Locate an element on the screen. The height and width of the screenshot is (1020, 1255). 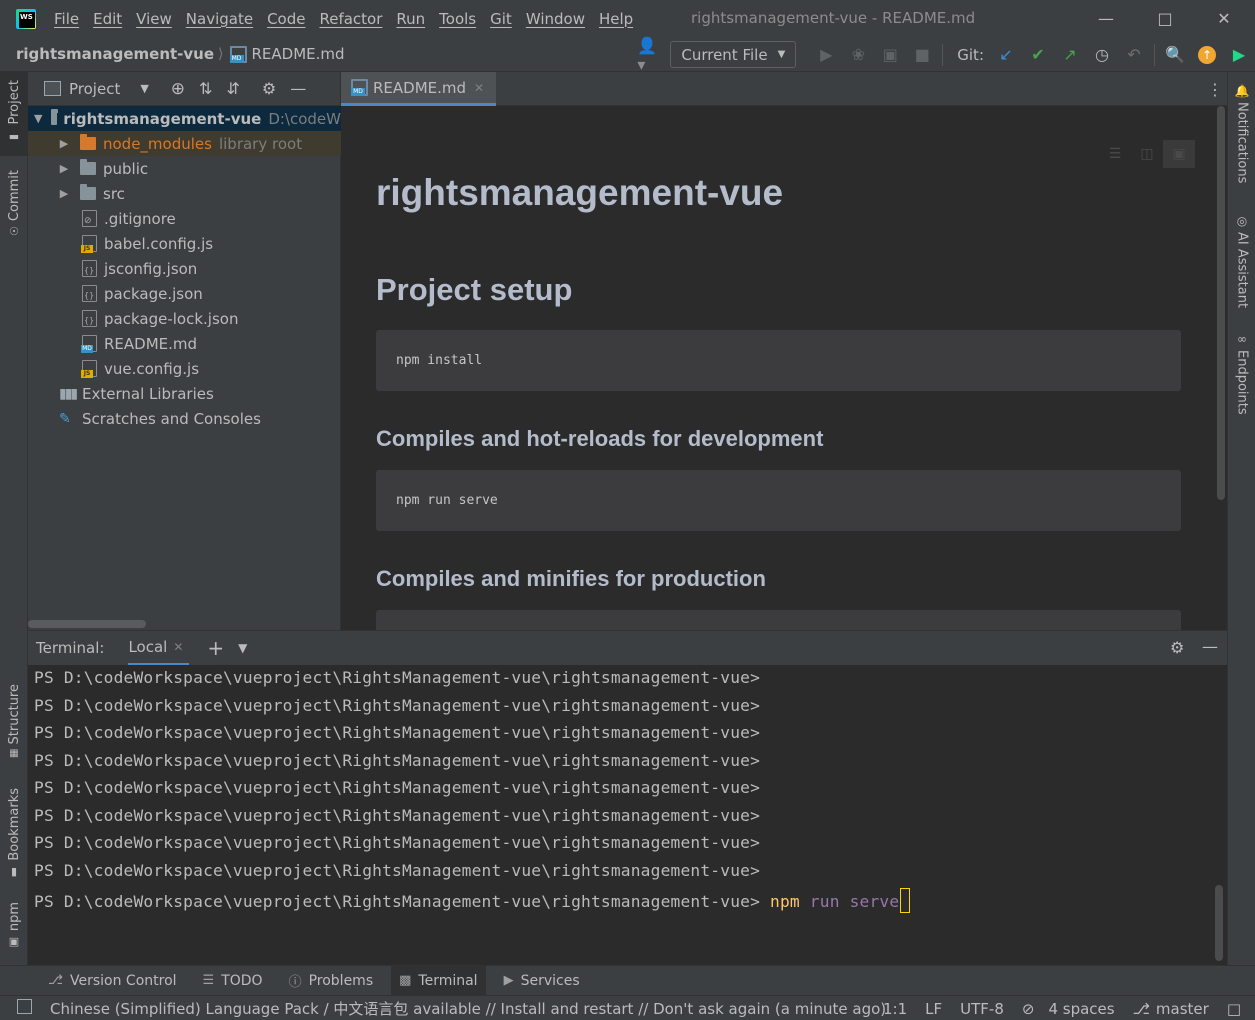
tree-item-external-libraries: ▮▮▮ External Libraries is located at coordinates (184, 393).